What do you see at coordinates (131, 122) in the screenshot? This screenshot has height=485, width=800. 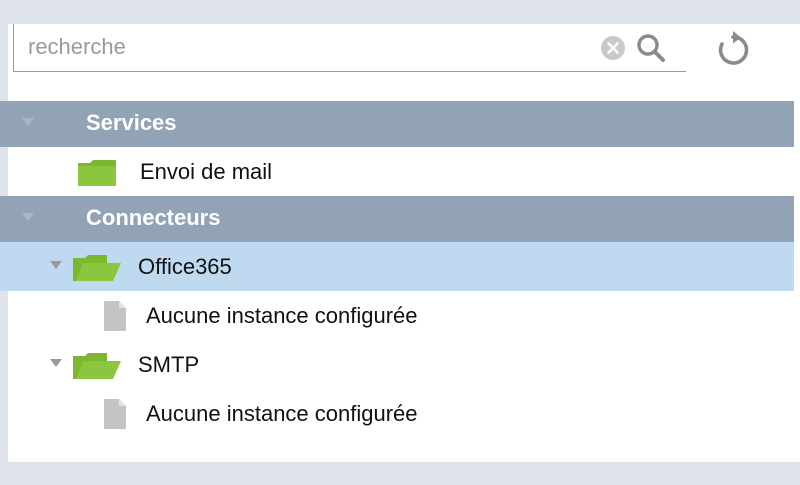 I see `section-label: Services` at bounding box center [131, 122].